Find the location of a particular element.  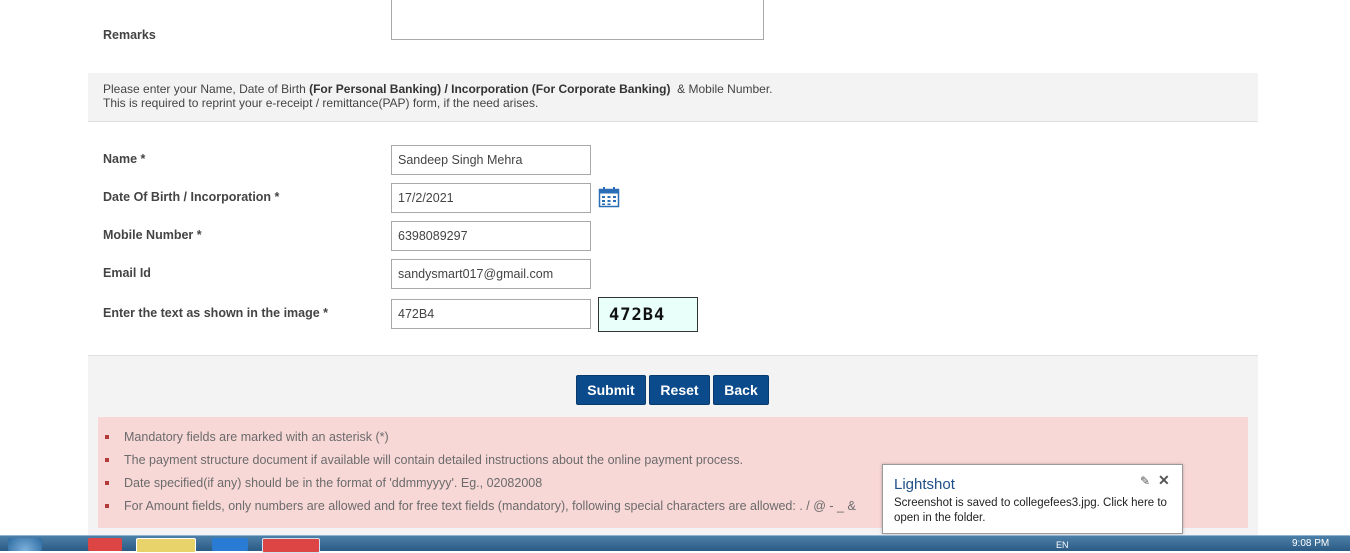

folder-icon is located at coordinates (166, 545).